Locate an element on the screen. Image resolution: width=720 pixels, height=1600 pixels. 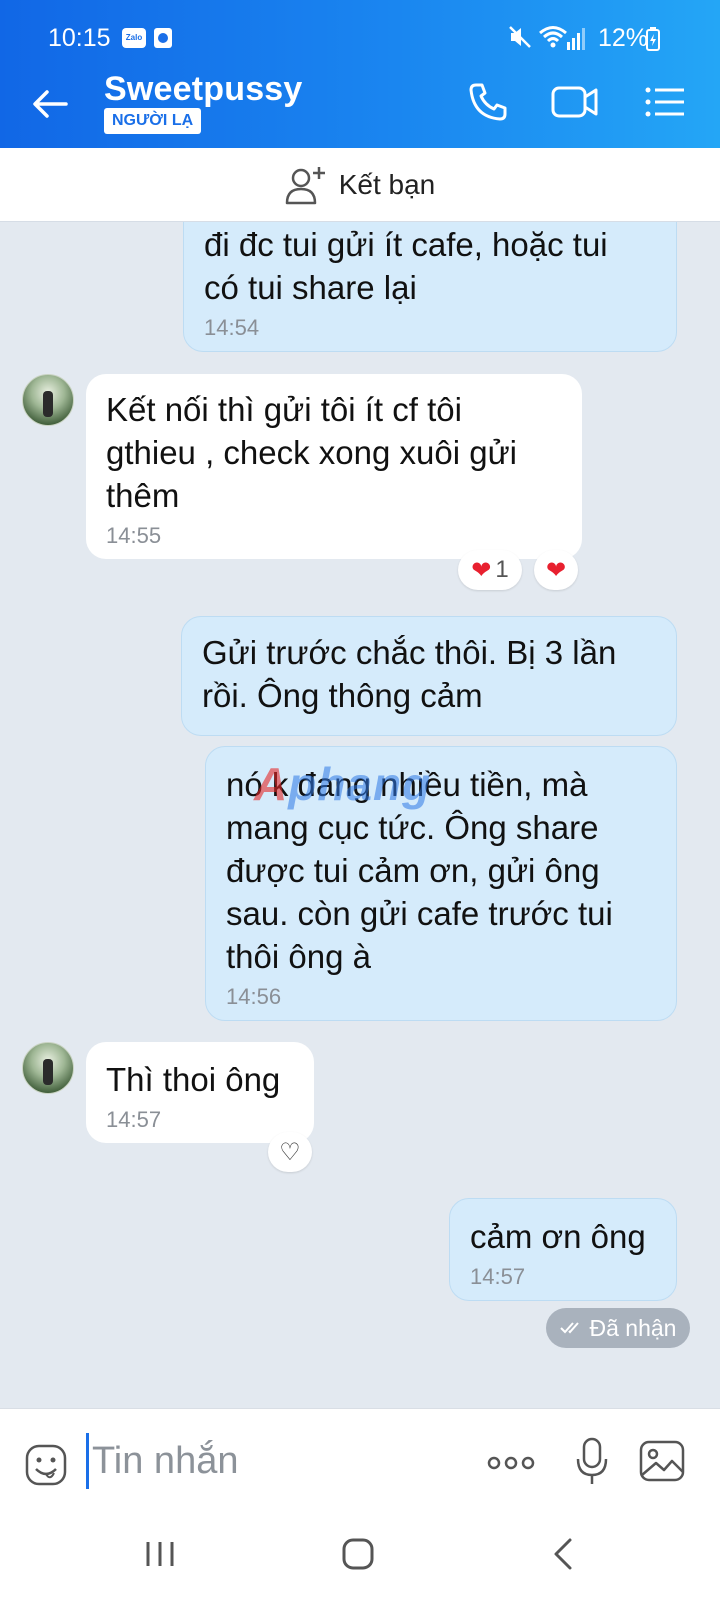
voice-call-button is located at coordinates (488, 102).